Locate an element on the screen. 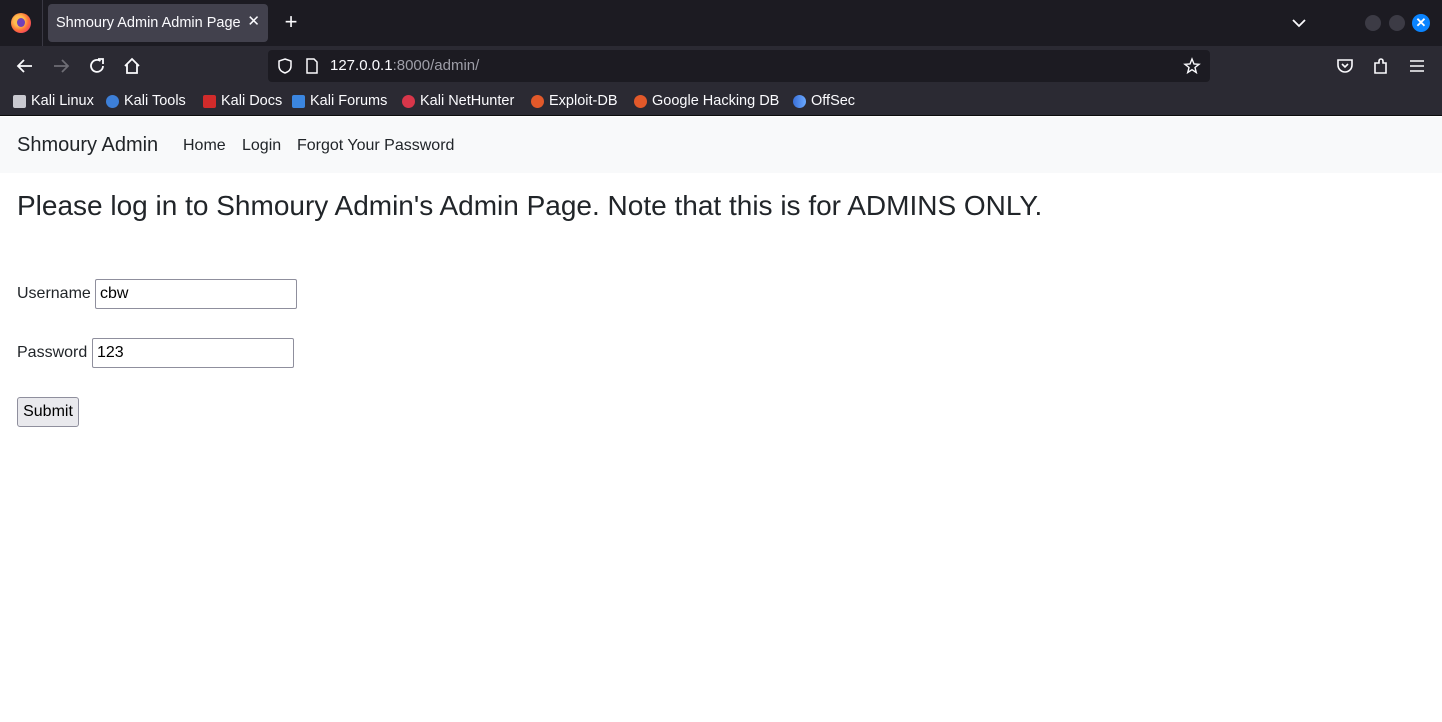 Image resolution: width=1442 pixels, height=722 pixels. nav-link-home: Home is located at coordinates (204, 146).